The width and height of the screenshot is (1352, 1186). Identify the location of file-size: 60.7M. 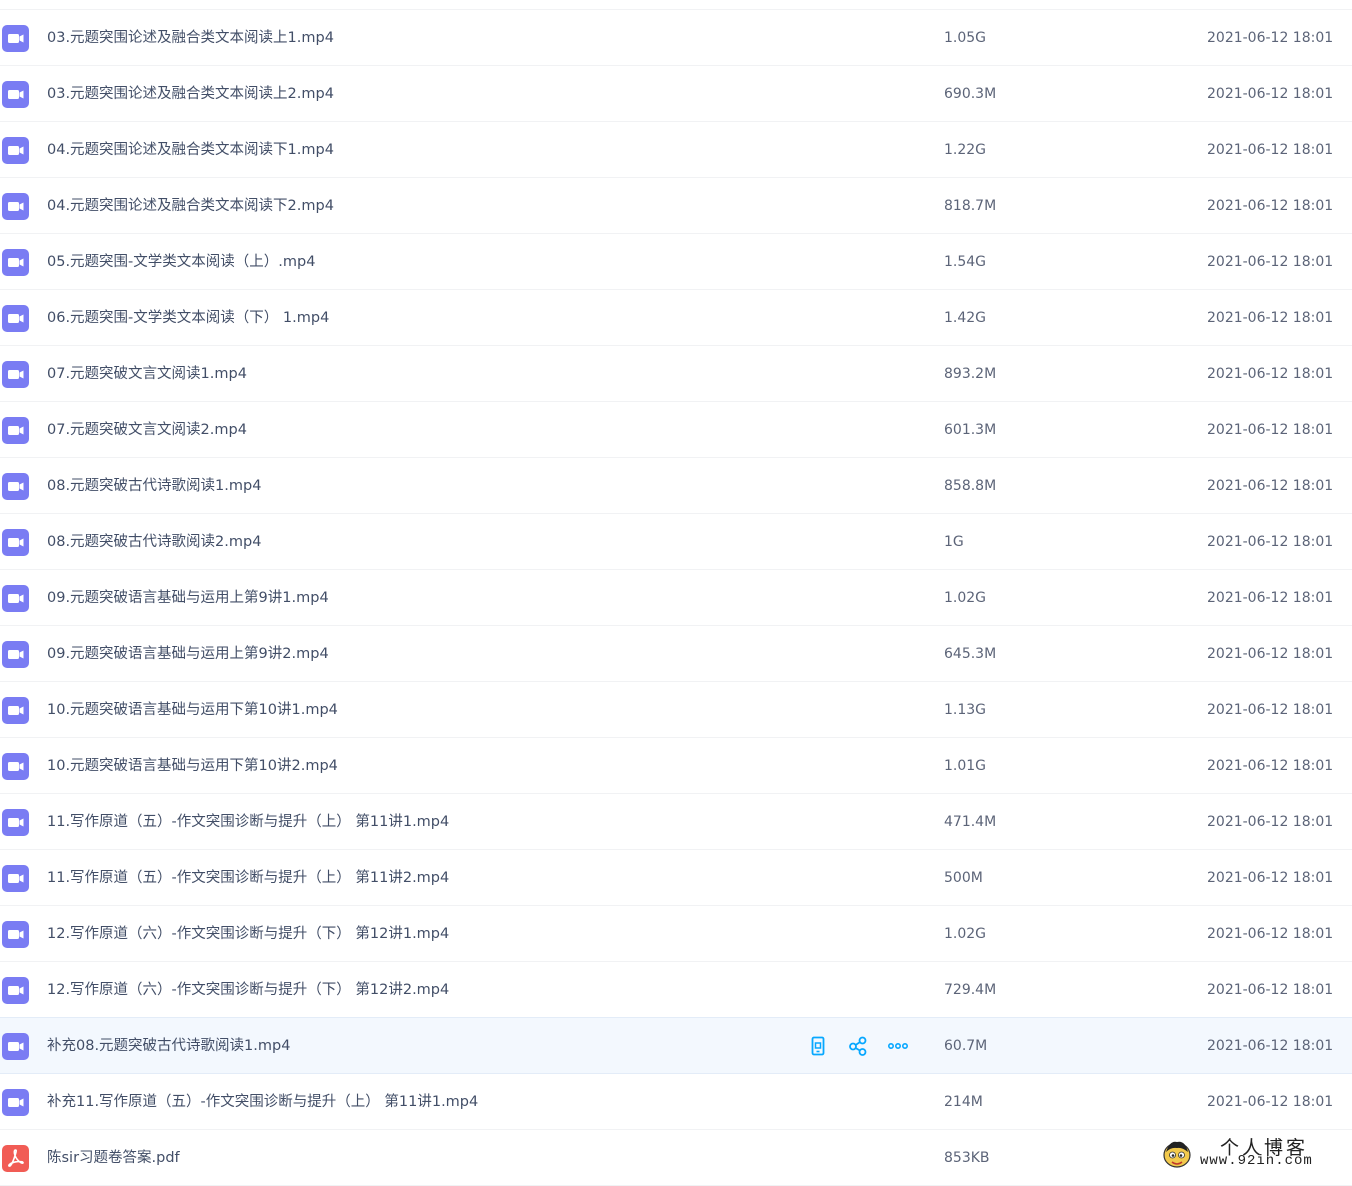
(966, 1046).